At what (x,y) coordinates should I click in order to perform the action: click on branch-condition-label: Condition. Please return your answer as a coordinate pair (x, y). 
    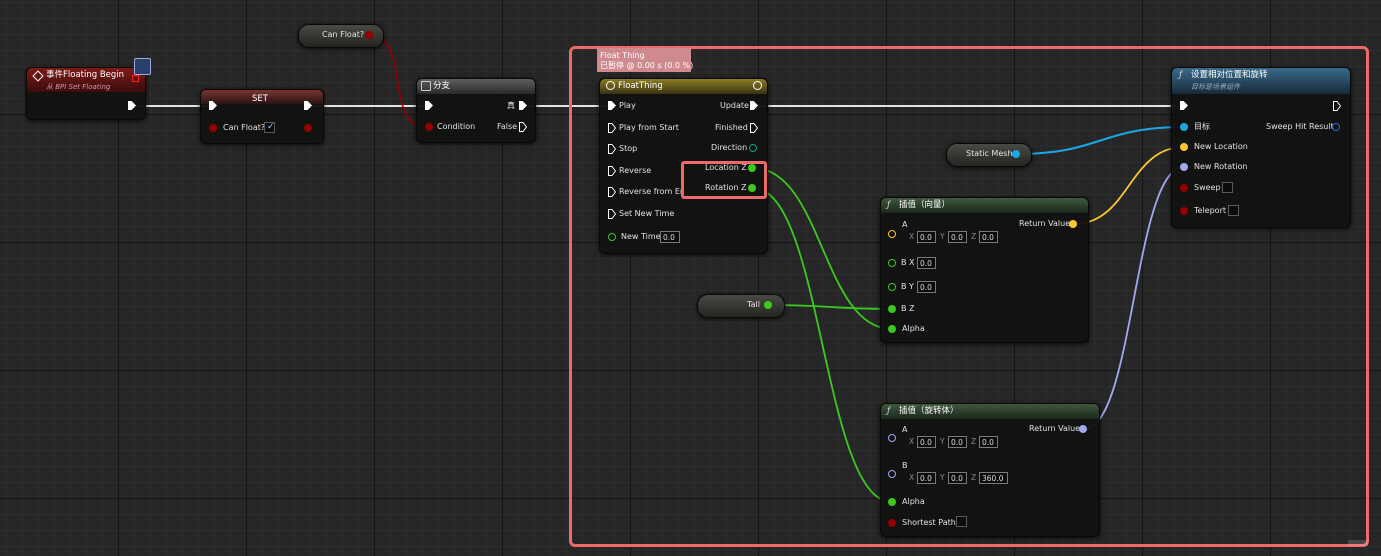
    Looking at the image, I should click on (456, 126).